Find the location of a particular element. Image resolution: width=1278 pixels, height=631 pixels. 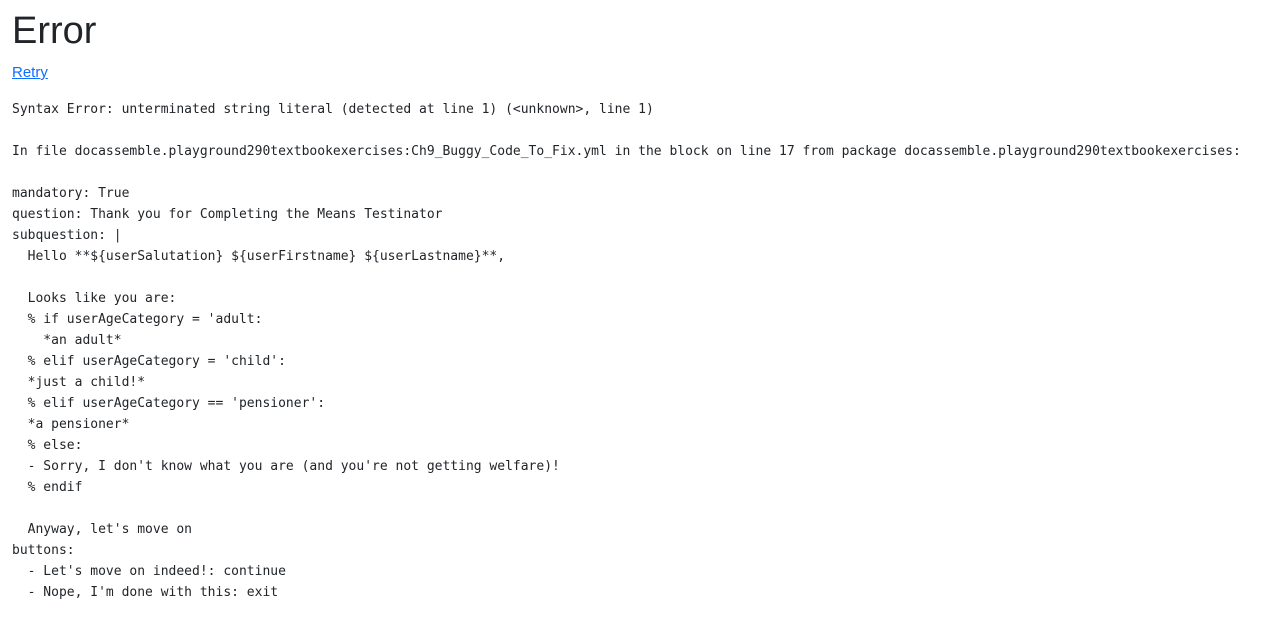

retry-link: Retry is located at coordinates (30, 73).